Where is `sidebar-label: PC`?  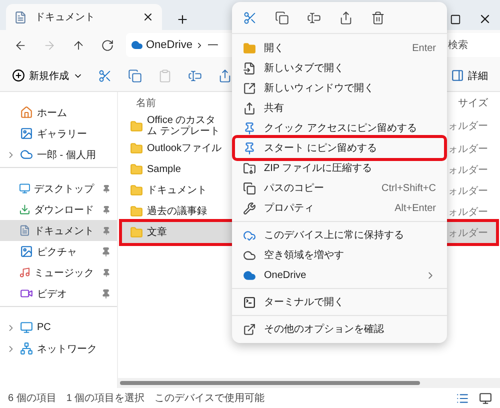 sidebar-label: PC is located at coordinates (44, 327).